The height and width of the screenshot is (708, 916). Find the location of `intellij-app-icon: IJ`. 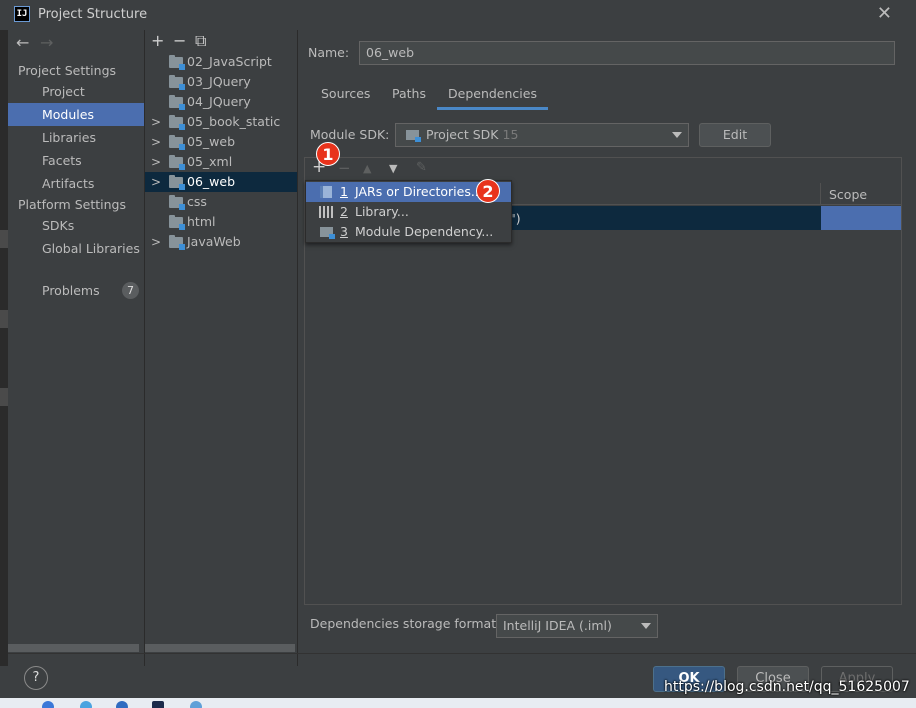

intellij-app-icon: IJ is located at coordinates (22, 14).